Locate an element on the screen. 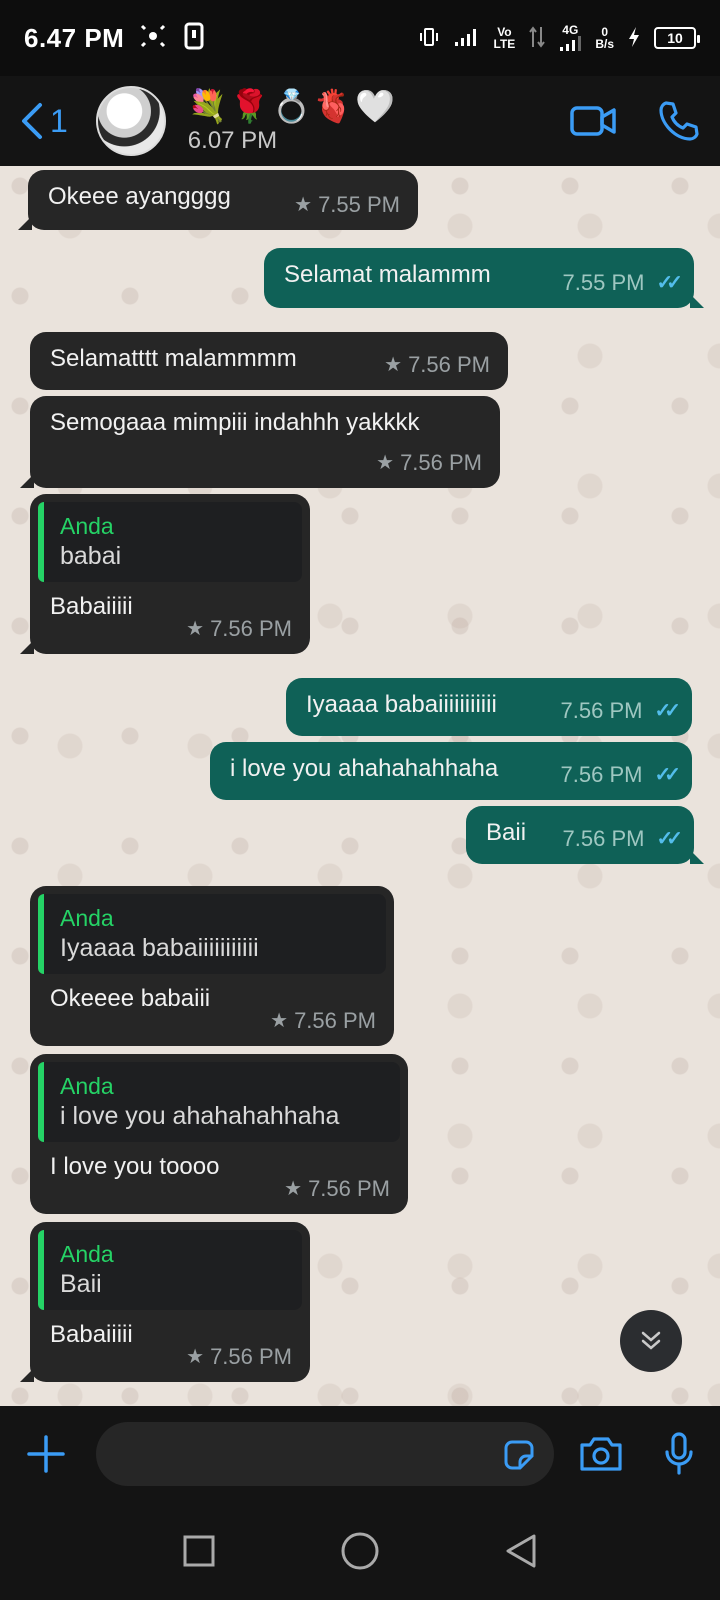 The height and width of the screenshot is (1600, 720). contact-name: 💐🌹💍🫀🤍 is located at coordinates (292, 106).